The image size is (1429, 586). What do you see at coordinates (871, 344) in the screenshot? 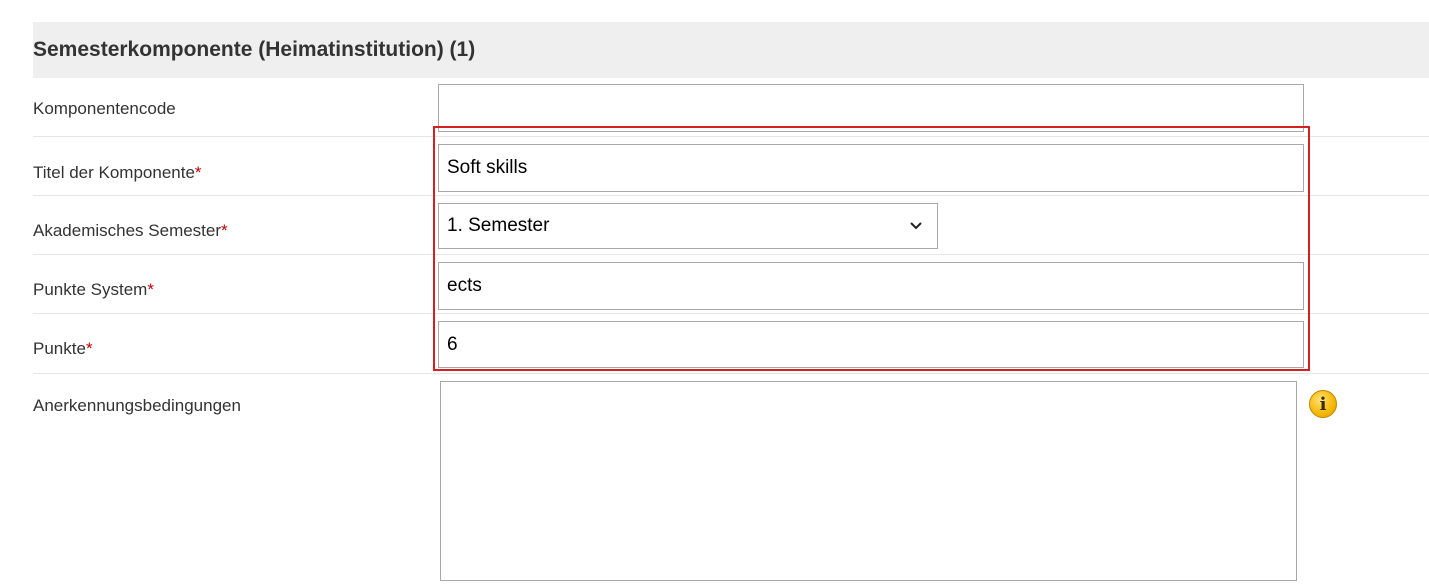
I see `punkte-input` at bounding box center [871, 344].